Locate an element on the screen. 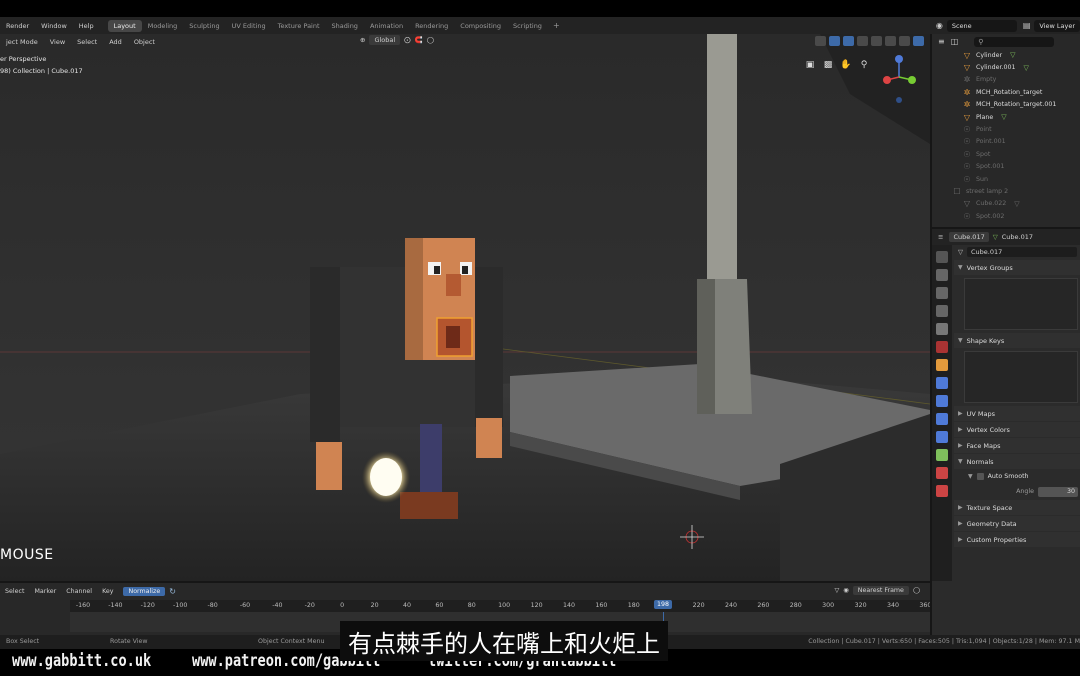  mesh-data-tab-icon is located at coordinates (942, 455).